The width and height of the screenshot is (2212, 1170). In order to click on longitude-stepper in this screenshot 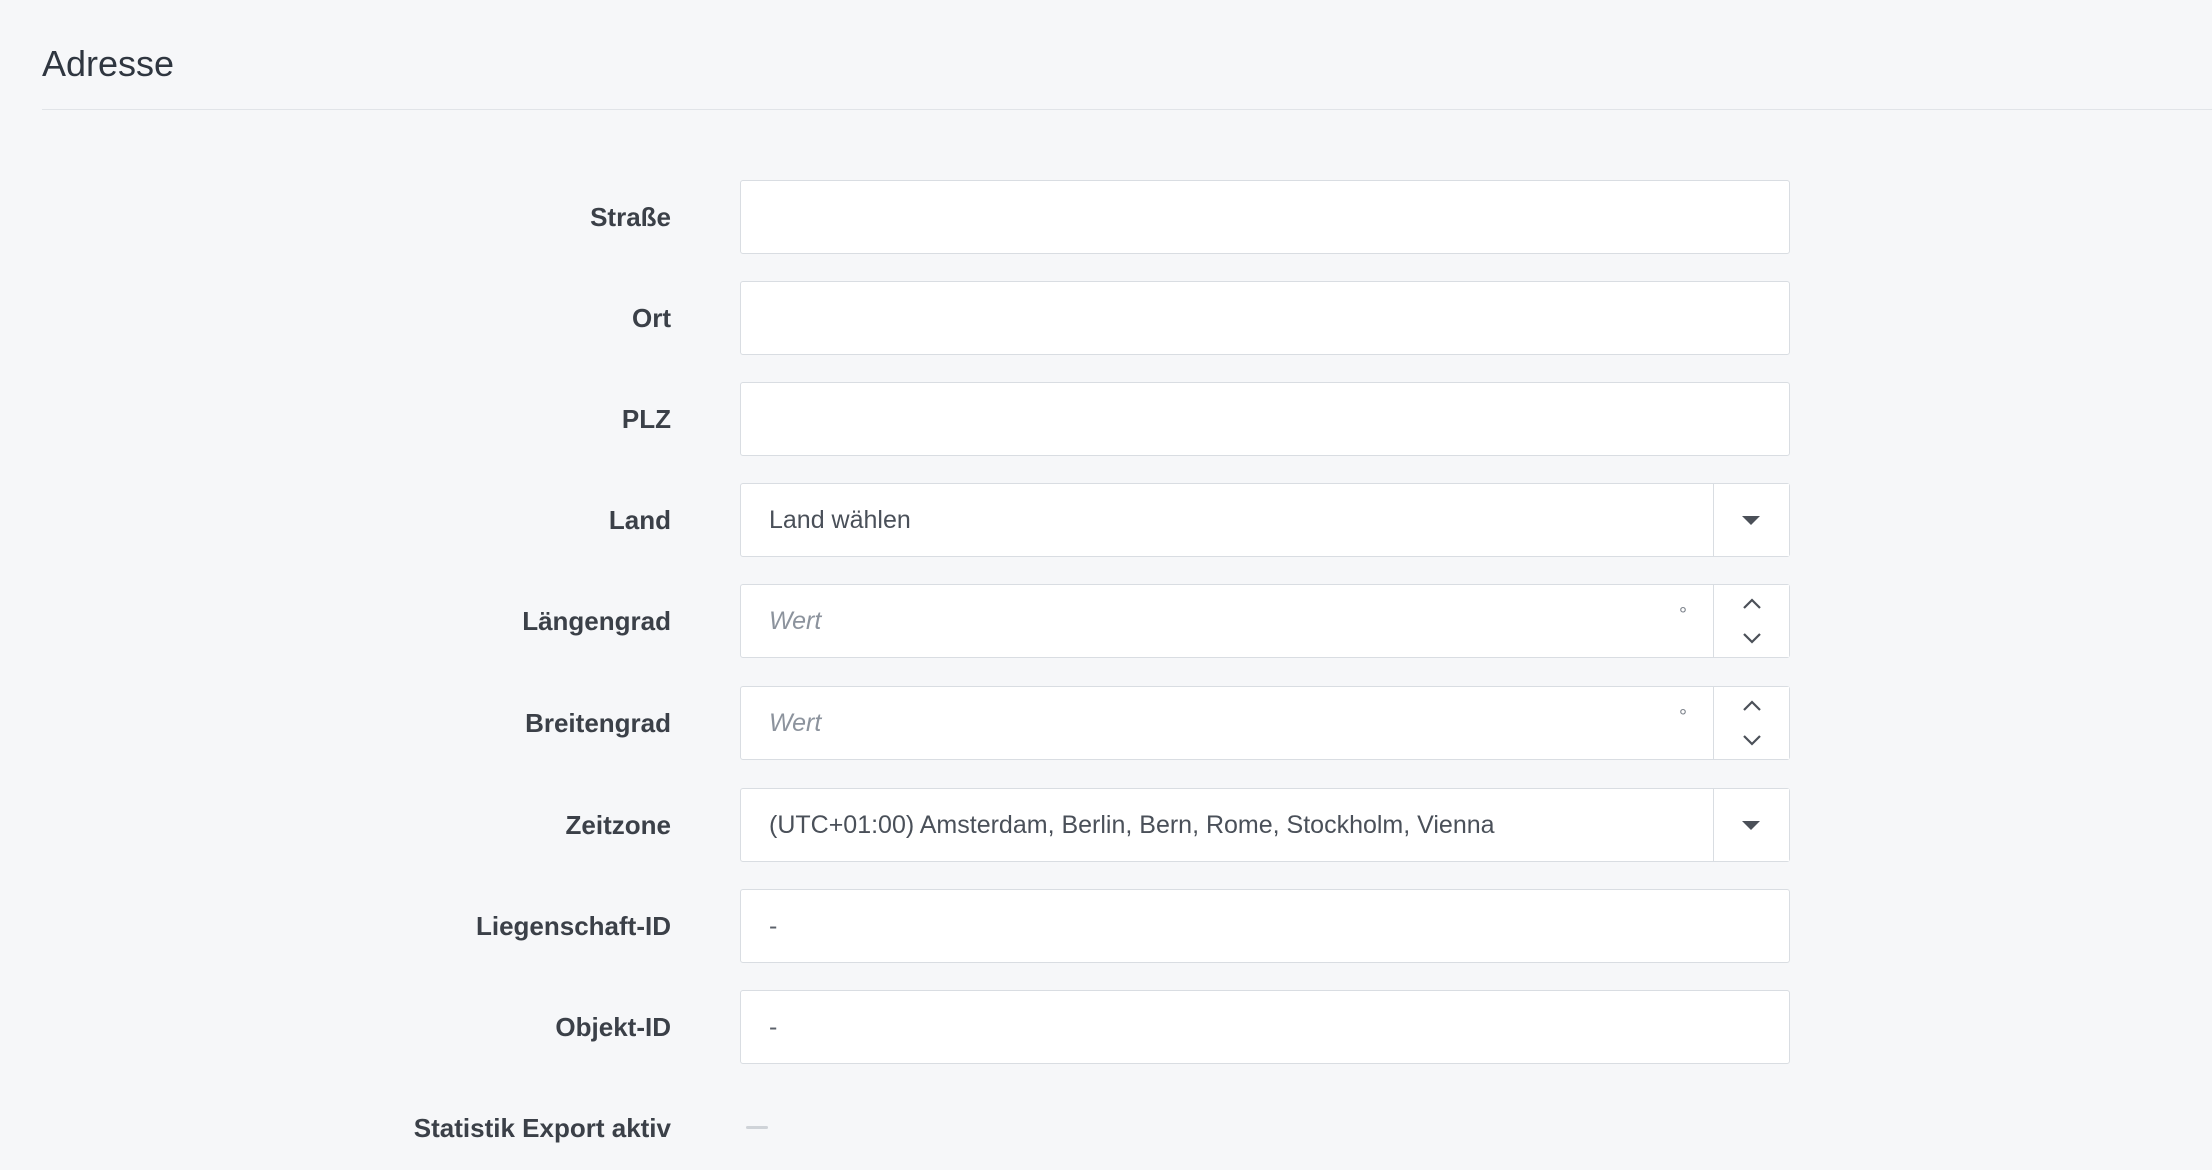, I will do `click(1751, 621)`.